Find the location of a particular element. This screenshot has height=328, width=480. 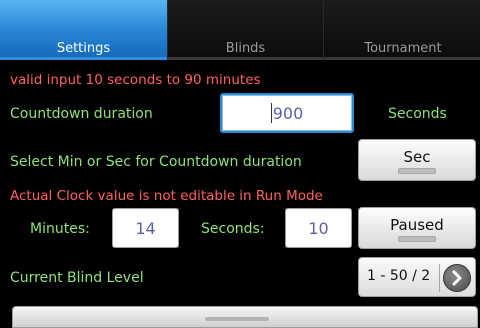

tab-settings-label: Settings is located at coordinates (83, 48).